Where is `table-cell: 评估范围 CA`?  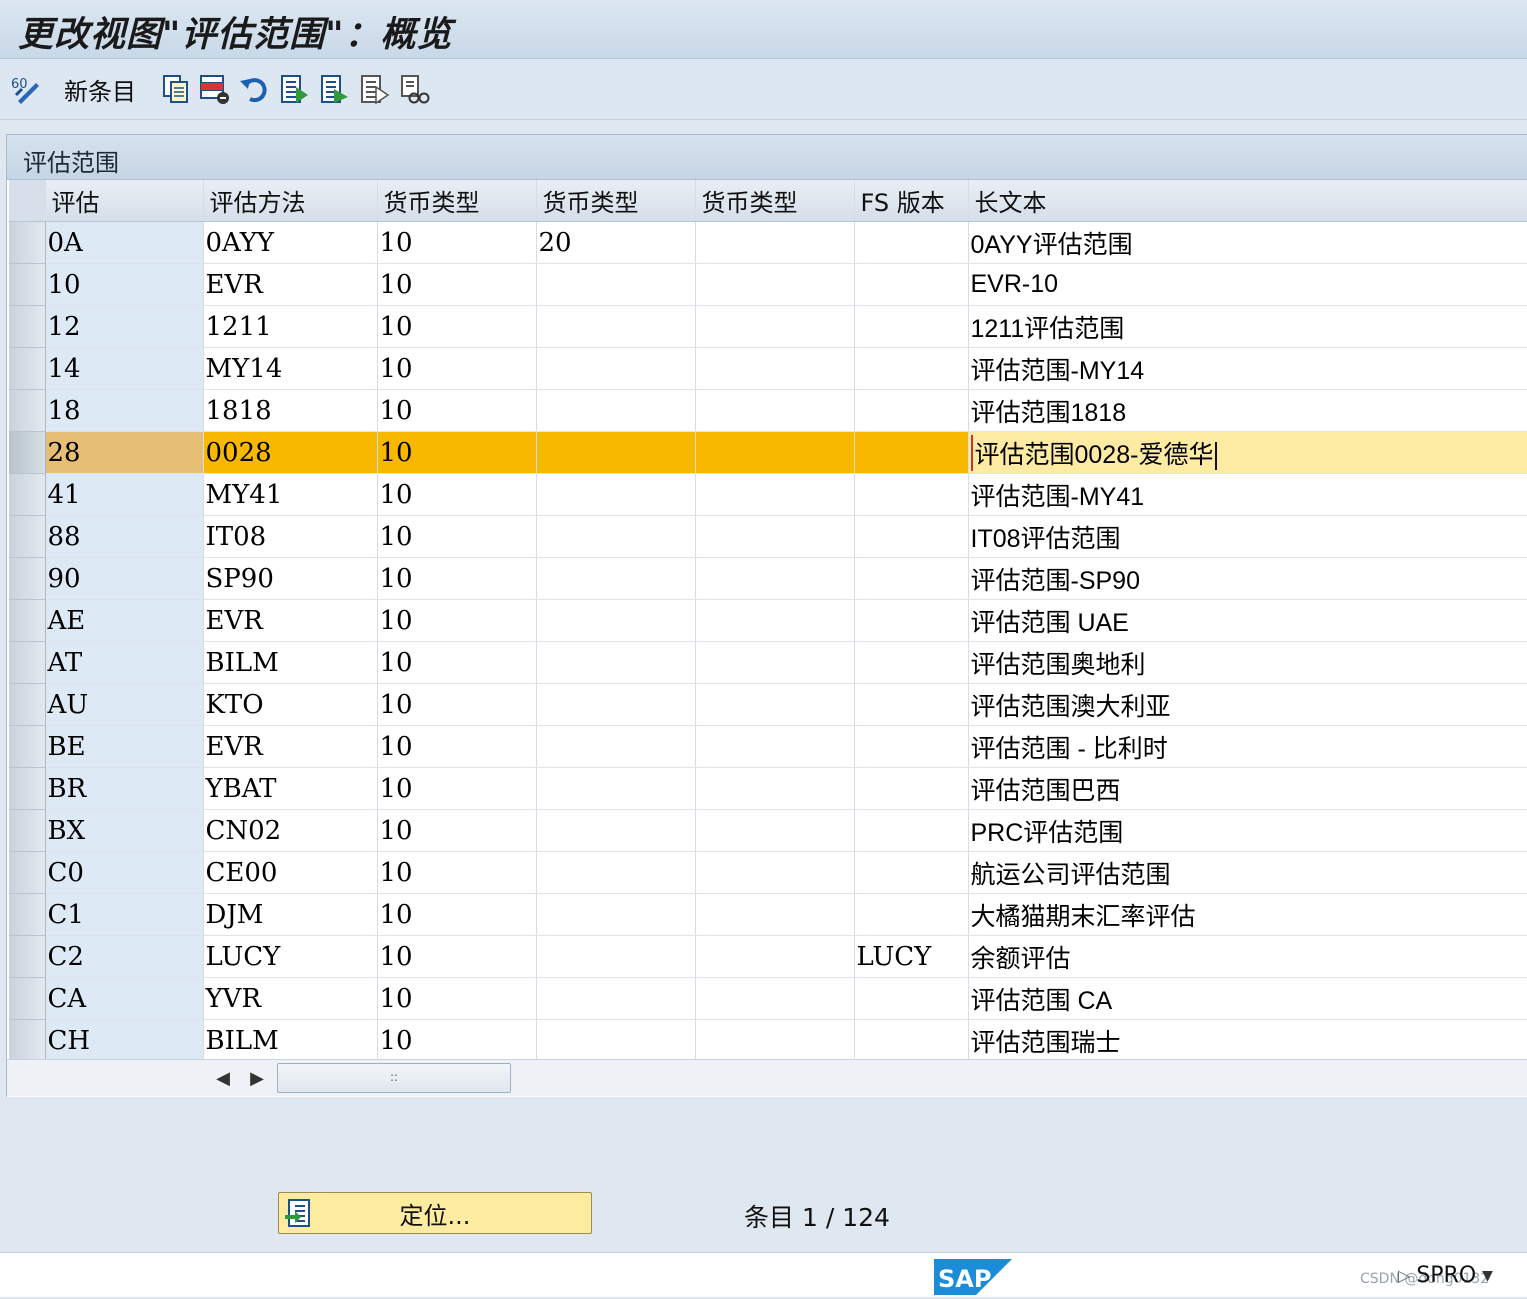
table-cell: 评估范围 CA is located at coordinates (1247, 998).